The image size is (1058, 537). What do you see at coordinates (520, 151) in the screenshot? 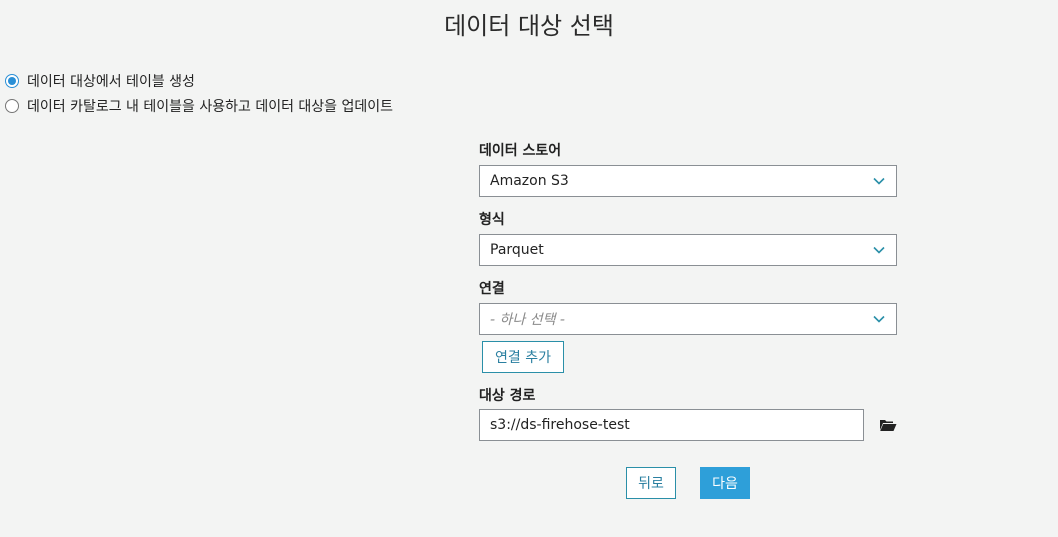
I see `data-store-label: 데이터 스토어` at bounding box center [520, 151].